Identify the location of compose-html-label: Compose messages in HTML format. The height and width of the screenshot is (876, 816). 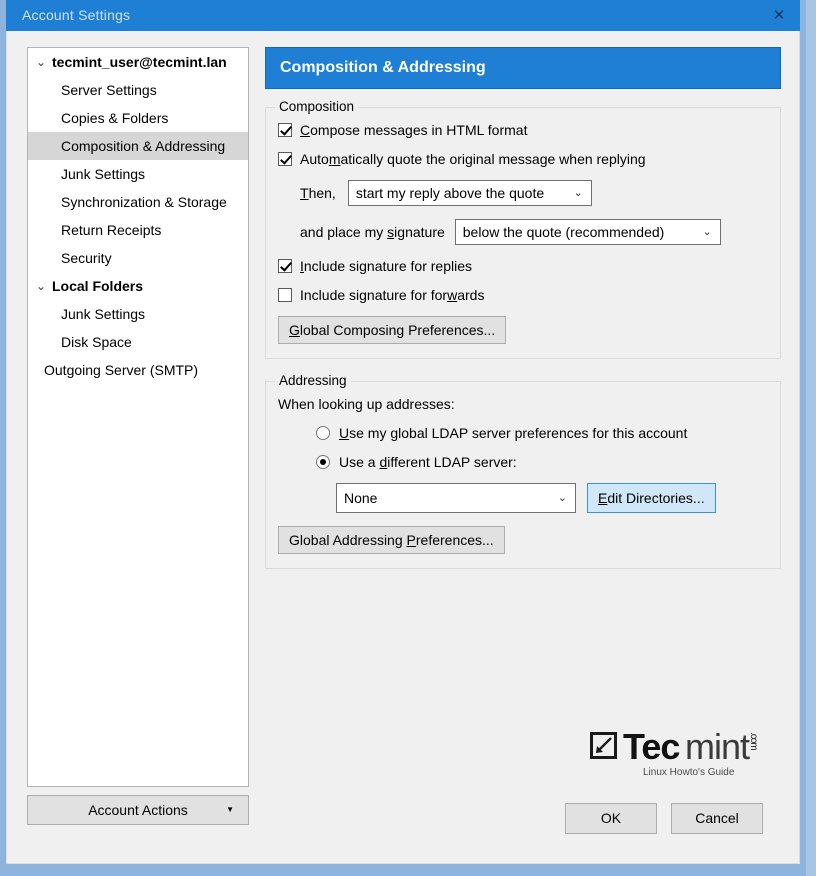
(414, 130).